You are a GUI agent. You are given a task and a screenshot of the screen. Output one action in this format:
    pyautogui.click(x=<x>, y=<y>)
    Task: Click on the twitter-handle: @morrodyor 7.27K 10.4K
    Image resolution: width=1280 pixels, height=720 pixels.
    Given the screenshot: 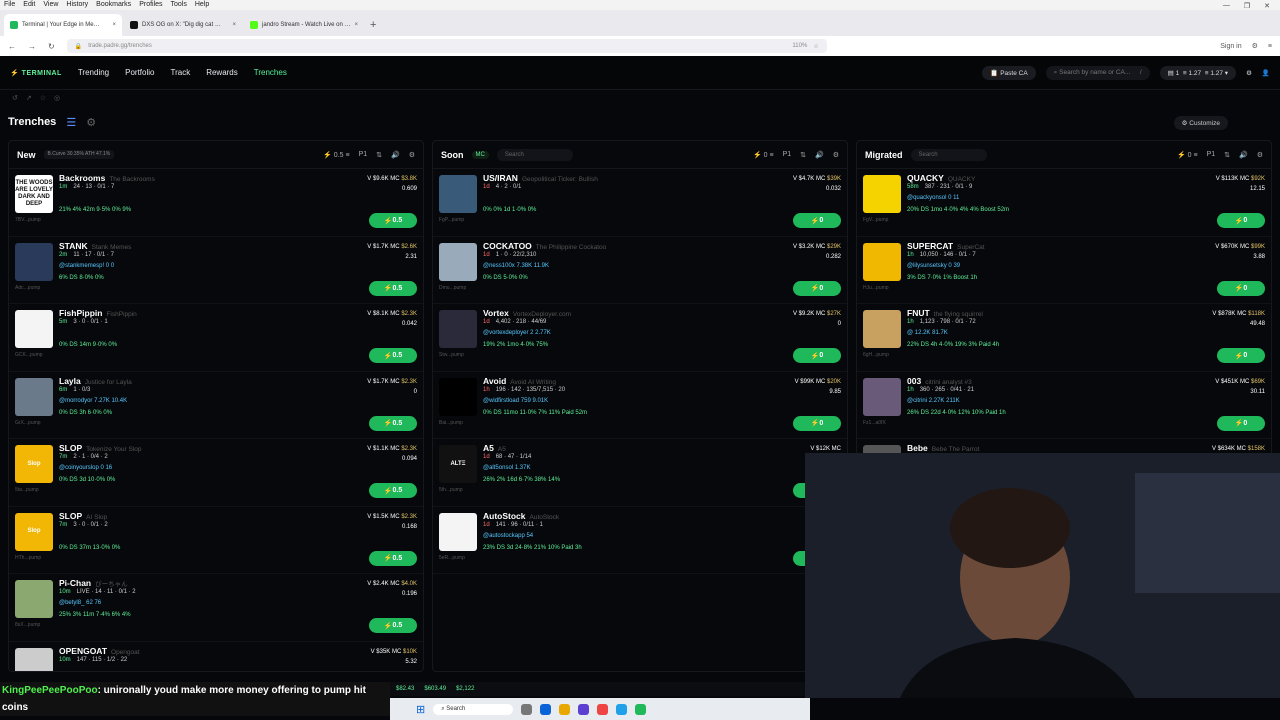 What is the action you would take?
    pyautogui.click(x=93, y=401)
    